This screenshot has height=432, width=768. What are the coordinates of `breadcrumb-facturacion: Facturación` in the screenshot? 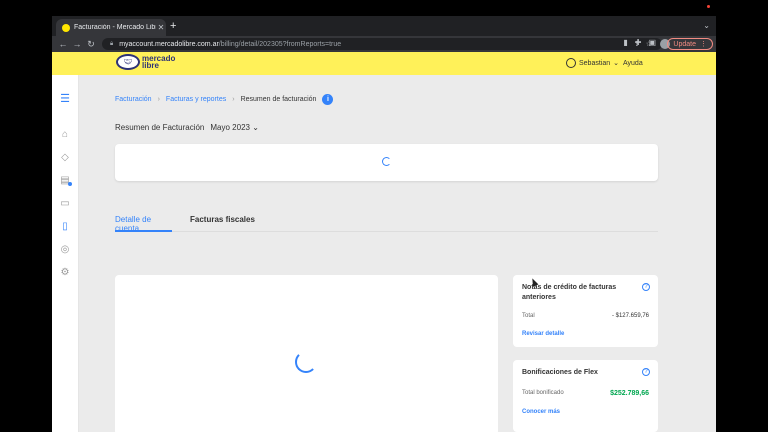 It's located at (133, 99).